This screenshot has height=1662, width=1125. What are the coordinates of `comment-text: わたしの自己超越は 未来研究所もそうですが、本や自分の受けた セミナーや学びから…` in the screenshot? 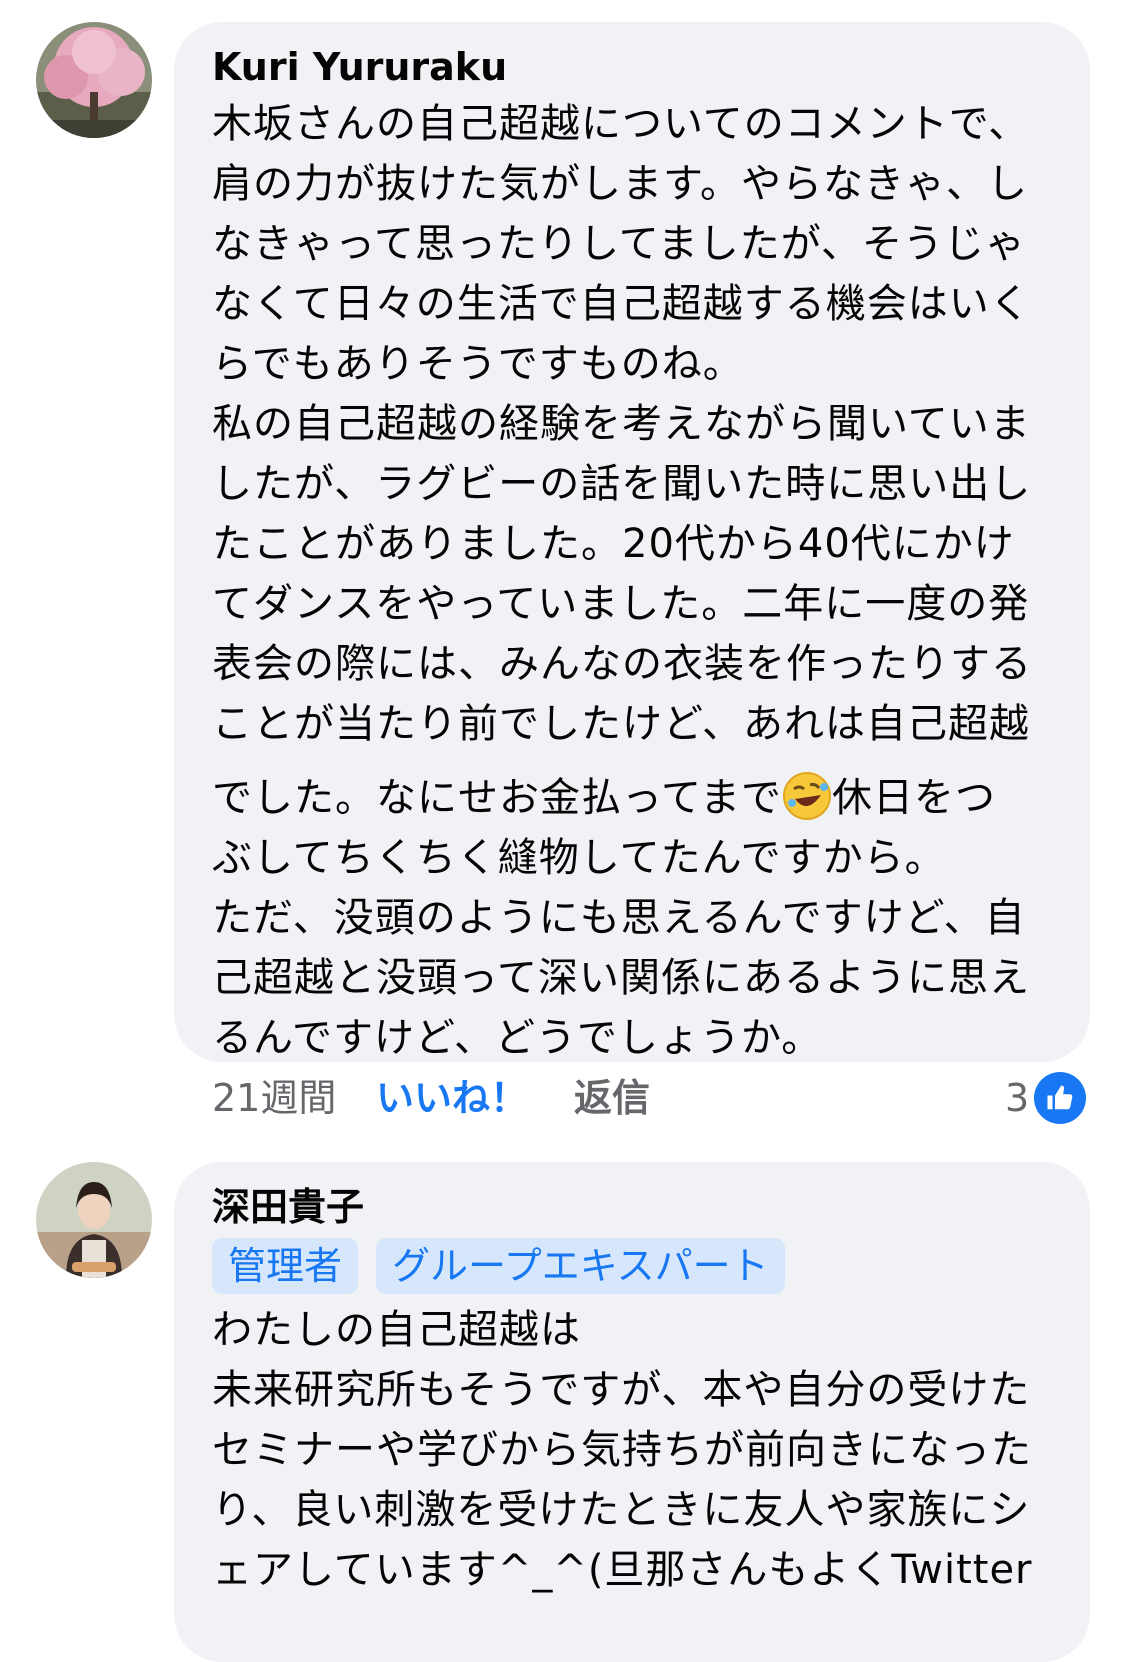 It's located at (632, 1450).